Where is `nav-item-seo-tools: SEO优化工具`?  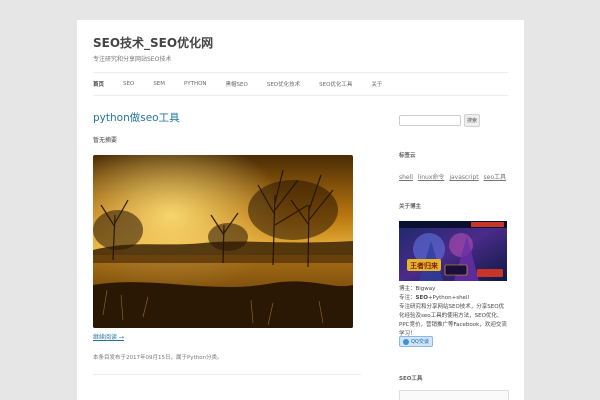 nav-item-seo-tools: SEO优化工具 is located at coordinates (335, 84).